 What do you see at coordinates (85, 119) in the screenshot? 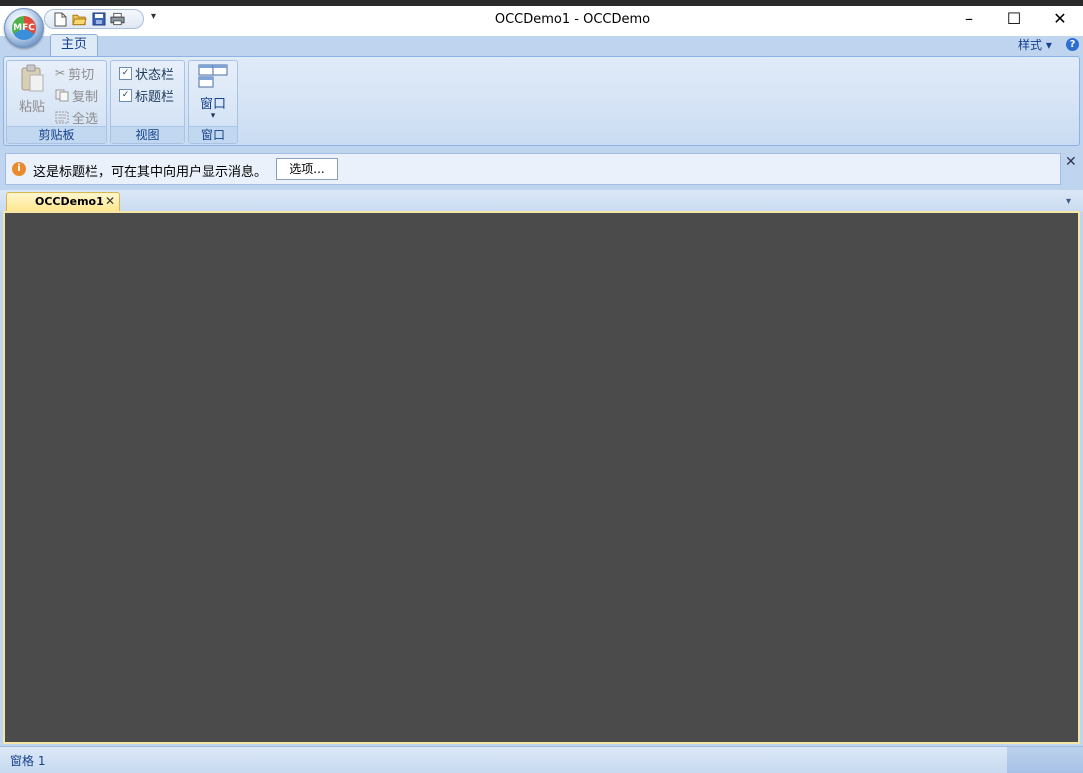
I see `select-all-label: 全选` at bounding box center [85, 119].